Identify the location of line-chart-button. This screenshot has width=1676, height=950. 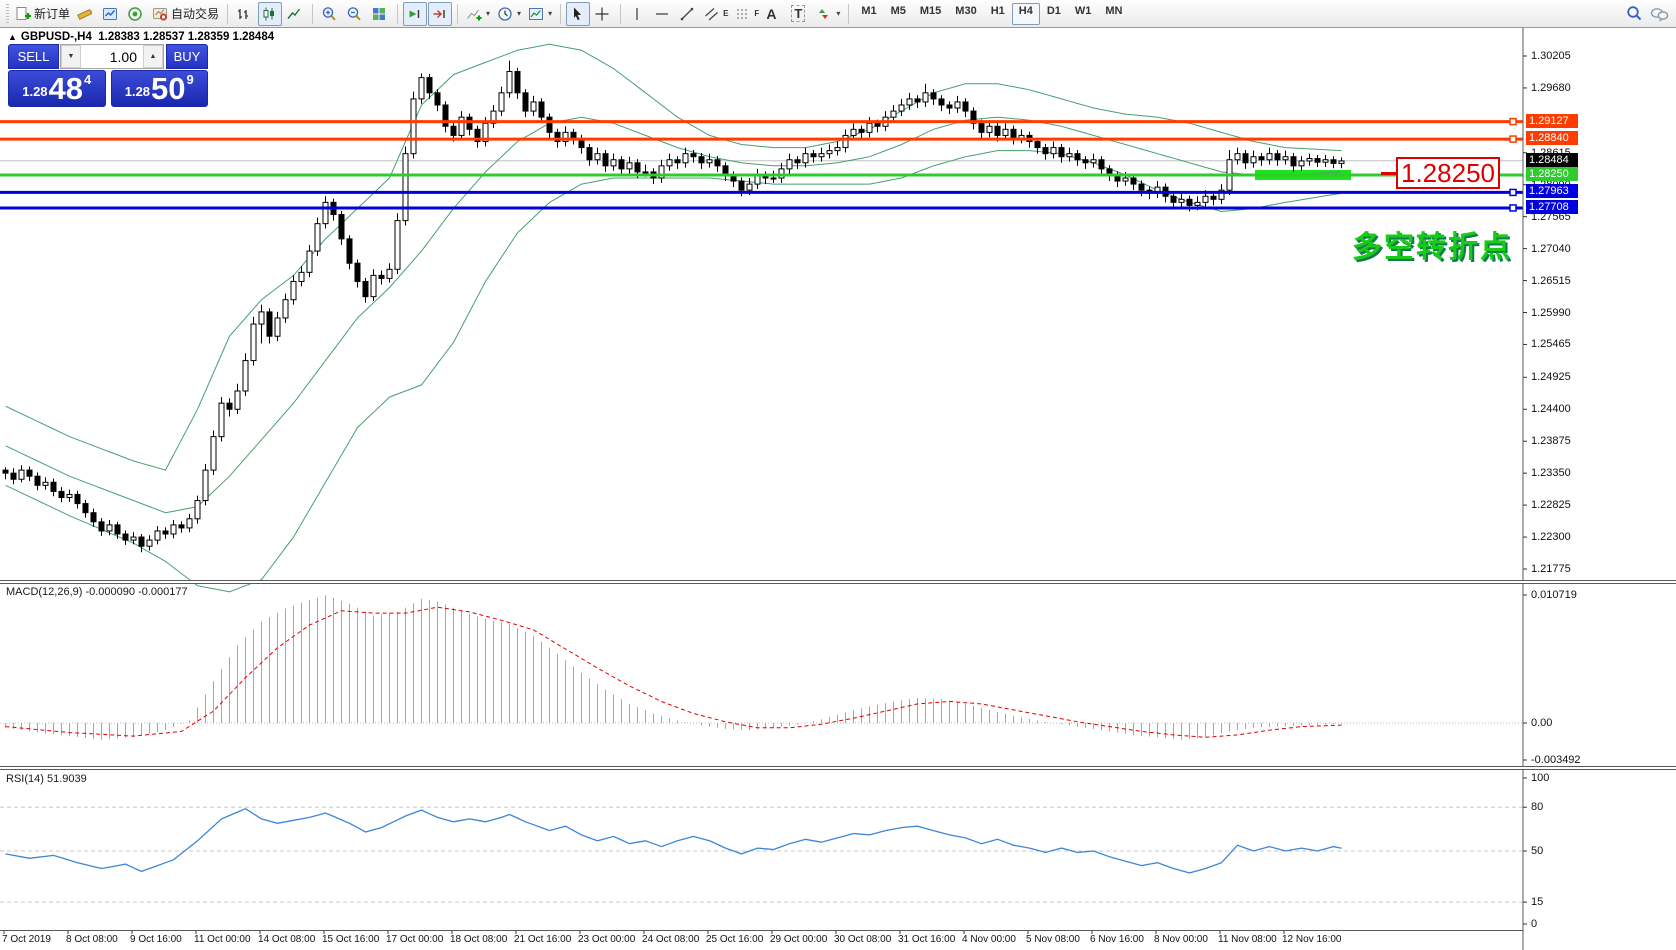
(295, 14).